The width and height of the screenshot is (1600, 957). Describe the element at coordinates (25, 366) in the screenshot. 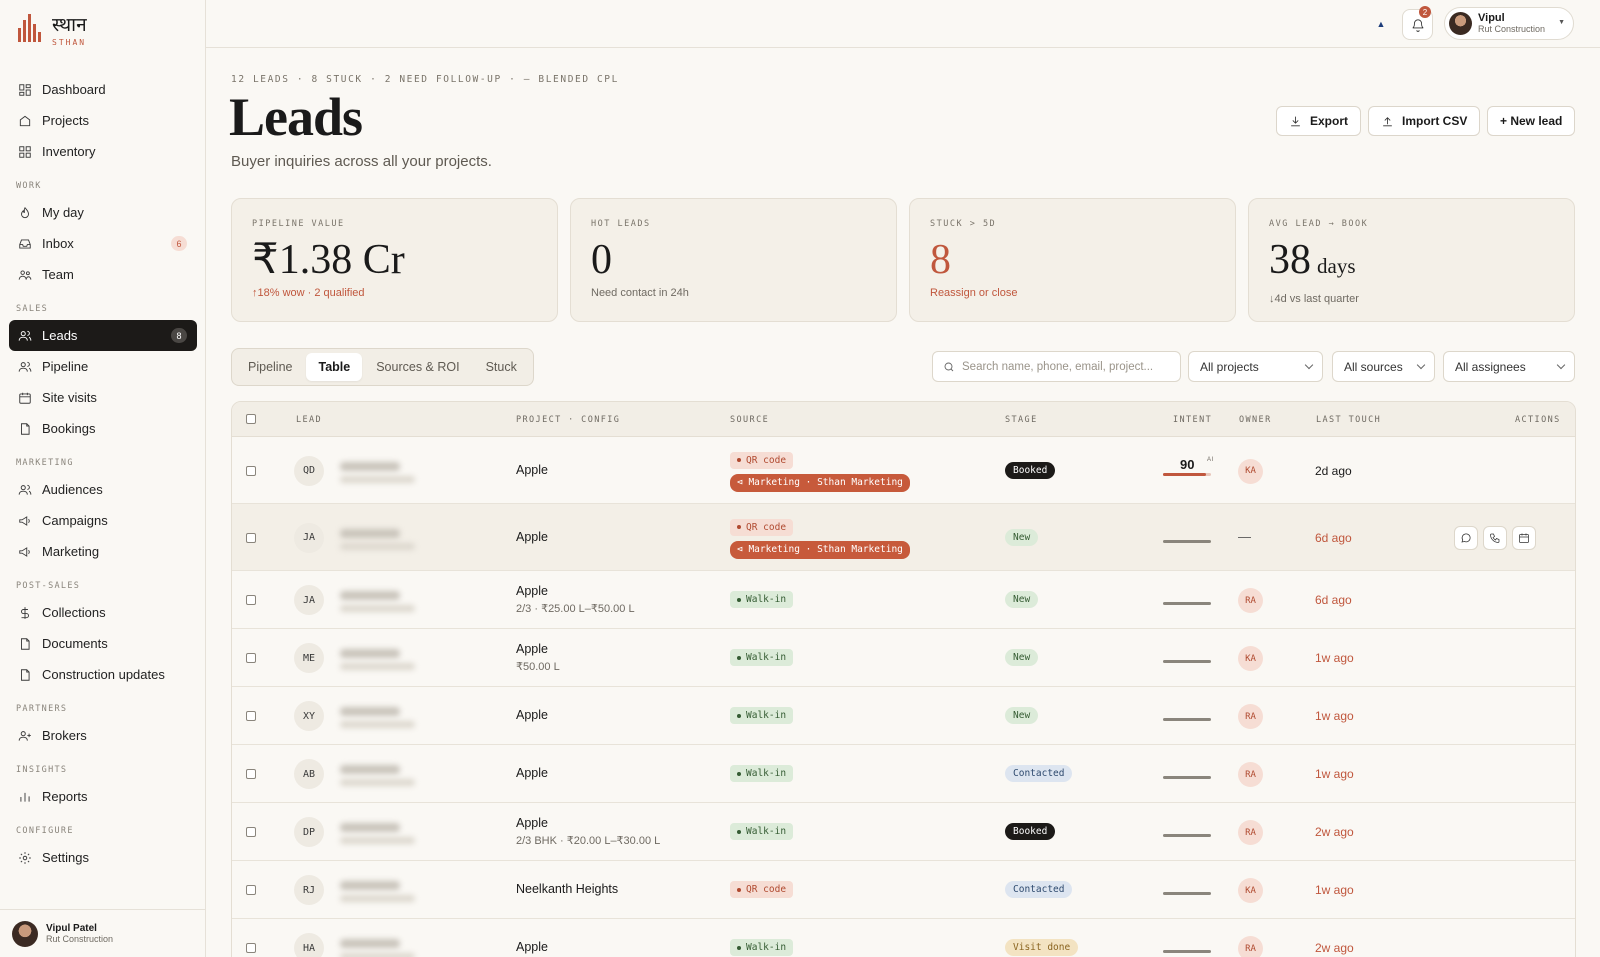

I see `users-icon` at that location.